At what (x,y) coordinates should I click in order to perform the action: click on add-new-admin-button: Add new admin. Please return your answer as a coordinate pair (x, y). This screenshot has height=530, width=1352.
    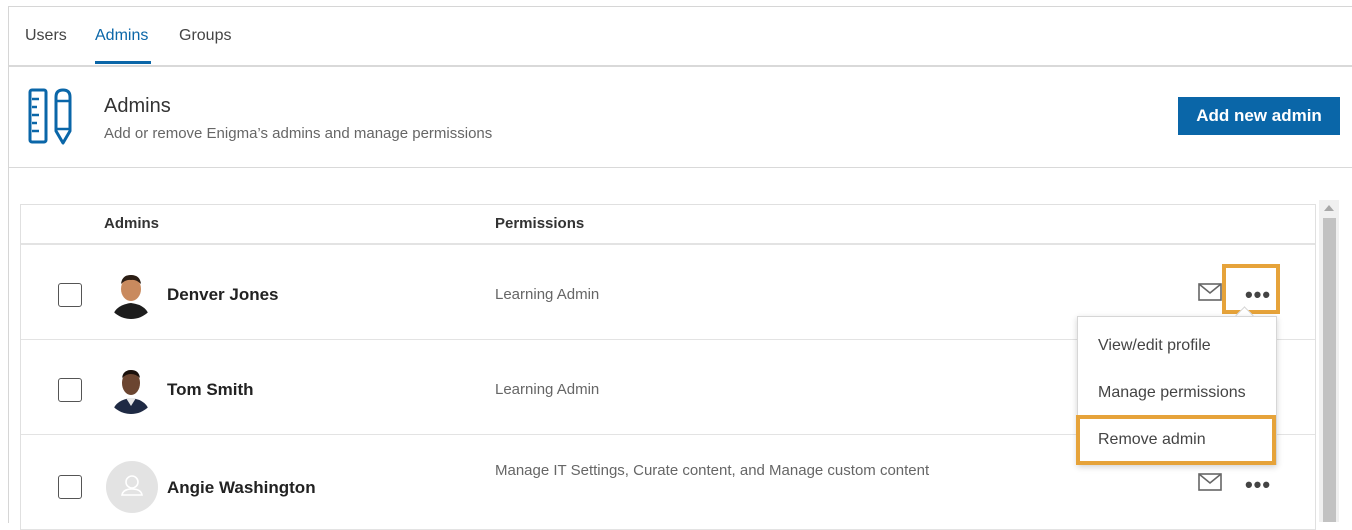
    Looking at the image, I should click on (1259, 116).